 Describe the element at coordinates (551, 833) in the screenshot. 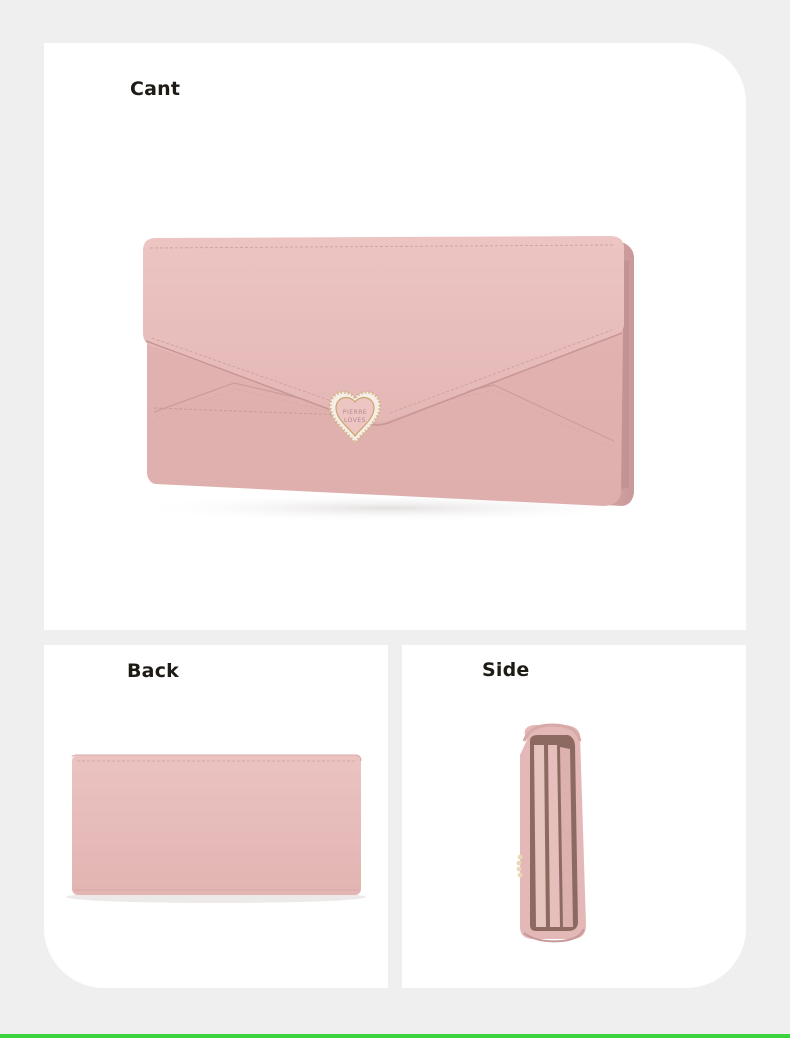

I see `wallet-side-image` at that location.